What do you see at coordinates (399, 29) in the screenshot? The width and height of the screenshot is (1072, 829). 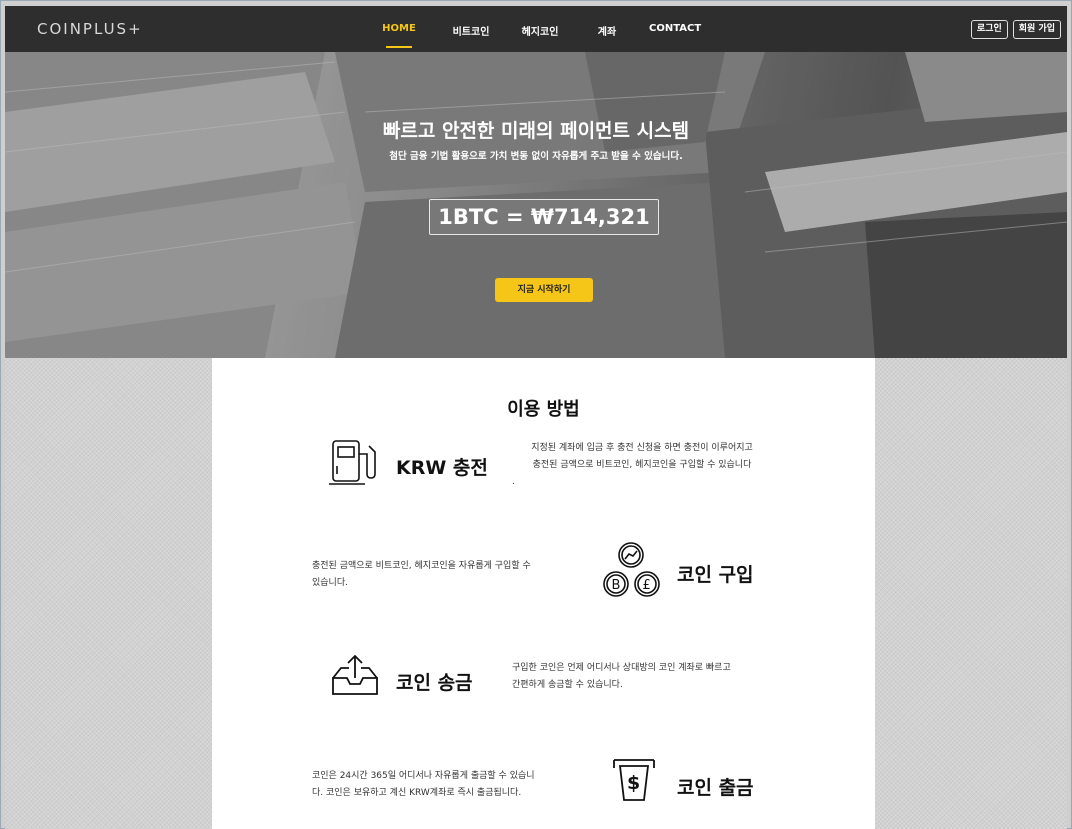 I see `nav-home: HOME` at bounding box center [399, 29].